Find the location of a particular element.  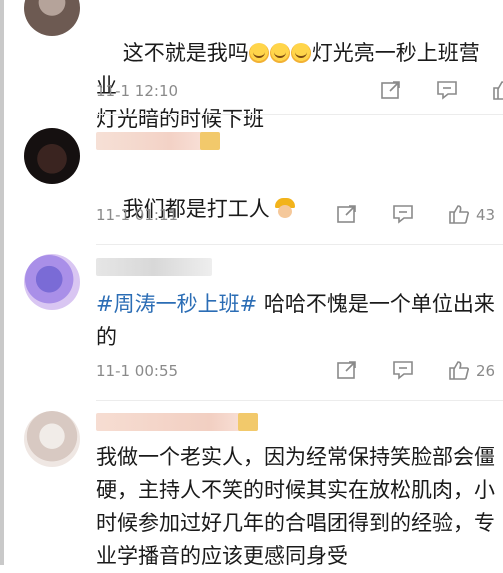

like-count: 26 is located at coordinates (486, 371).